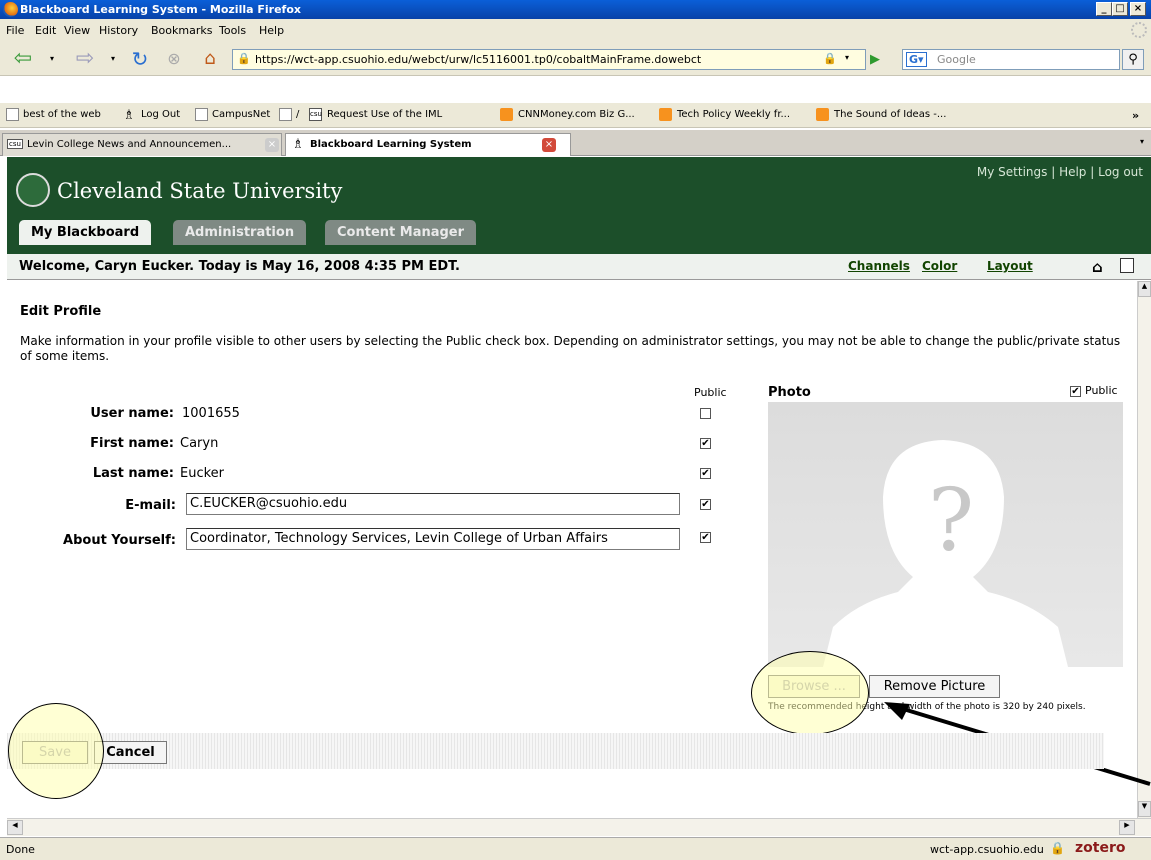  I want to click on bookmark-request-iml: Request Use of the IML, so click(384, 114).